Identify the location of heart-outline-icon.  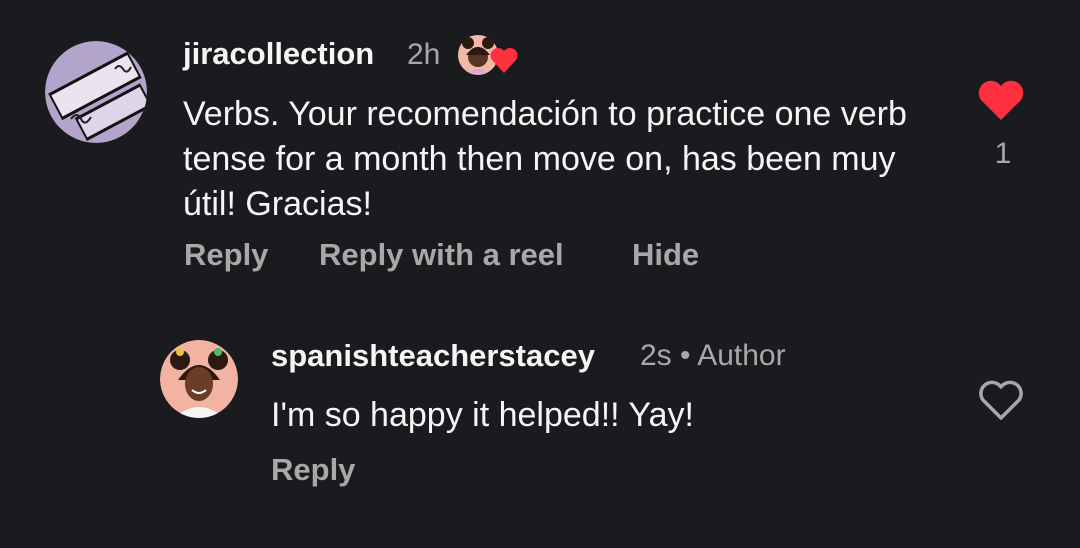
(1001, 400).